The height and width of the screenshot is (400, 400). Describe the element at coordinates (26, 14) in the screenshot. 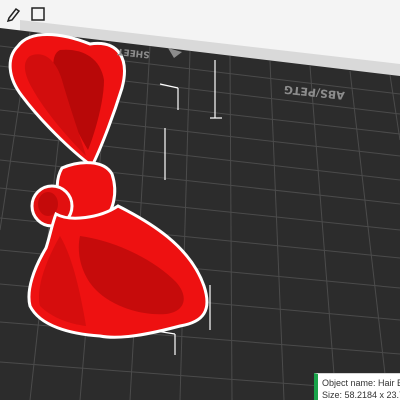

I see `viewport-toolbar` at that location.